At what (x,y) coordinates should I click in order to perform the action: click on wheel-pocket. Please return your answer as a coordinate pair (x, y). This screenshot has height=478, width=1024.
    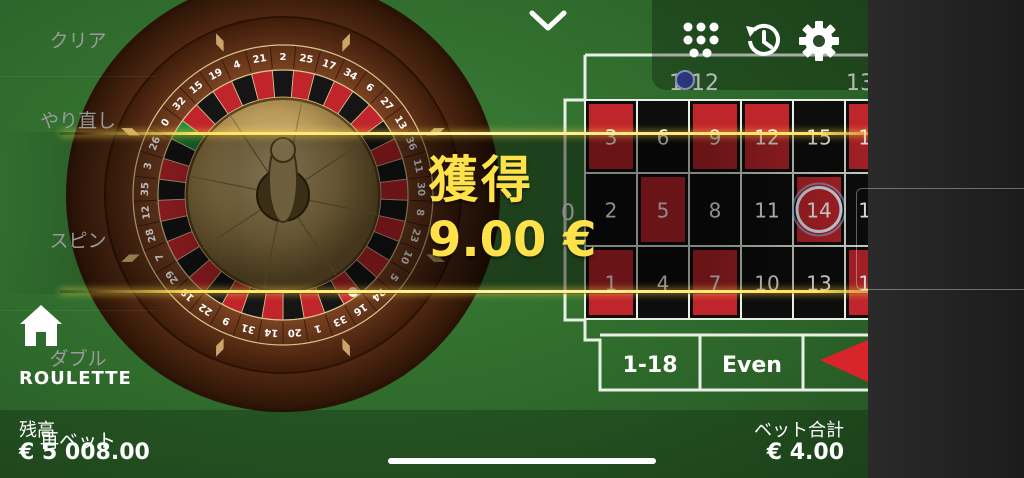
    Looking at the image, I should click on (283, 83).